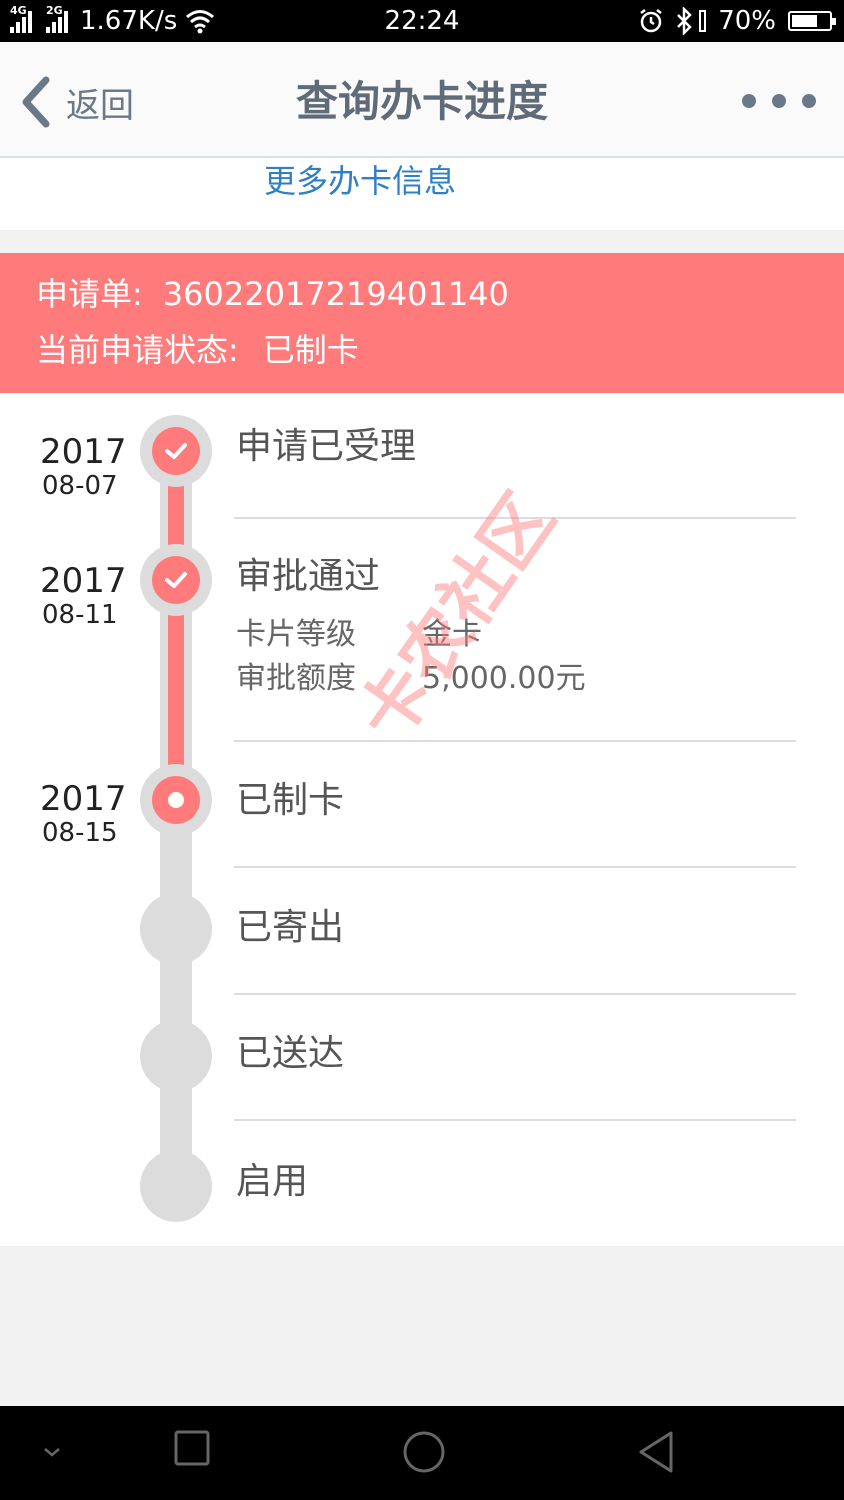  What do you see at coordinates (290, 800) in the screenshot?
I see `step-title: 已制卡` at bounding box center [290, 800].